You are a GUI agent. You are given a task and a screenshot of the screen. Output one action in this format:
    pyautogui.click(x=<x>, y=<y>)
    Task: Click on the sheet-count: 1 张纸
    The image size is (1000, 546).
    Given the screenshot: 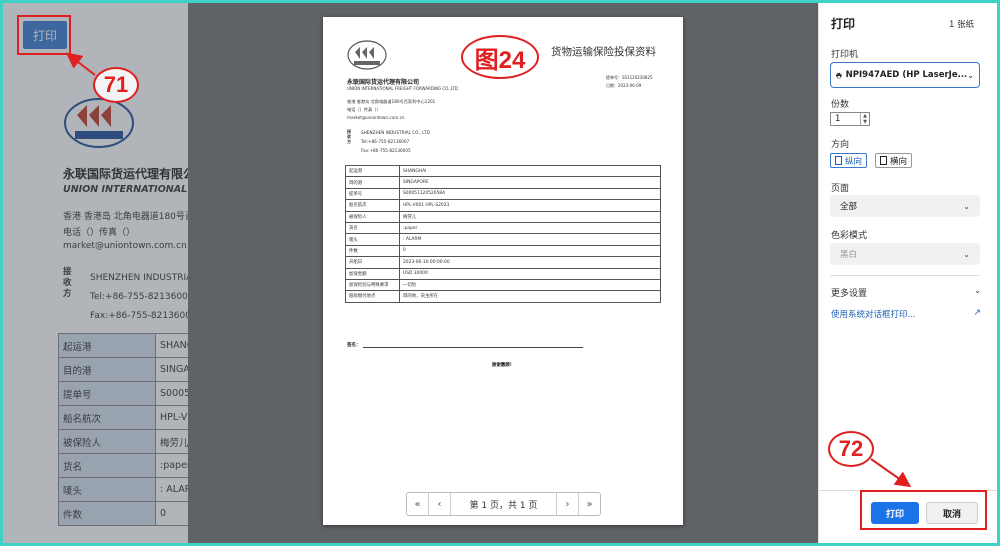 What is the action you would take?
    pyautogui.click(x=962, y=25)
    